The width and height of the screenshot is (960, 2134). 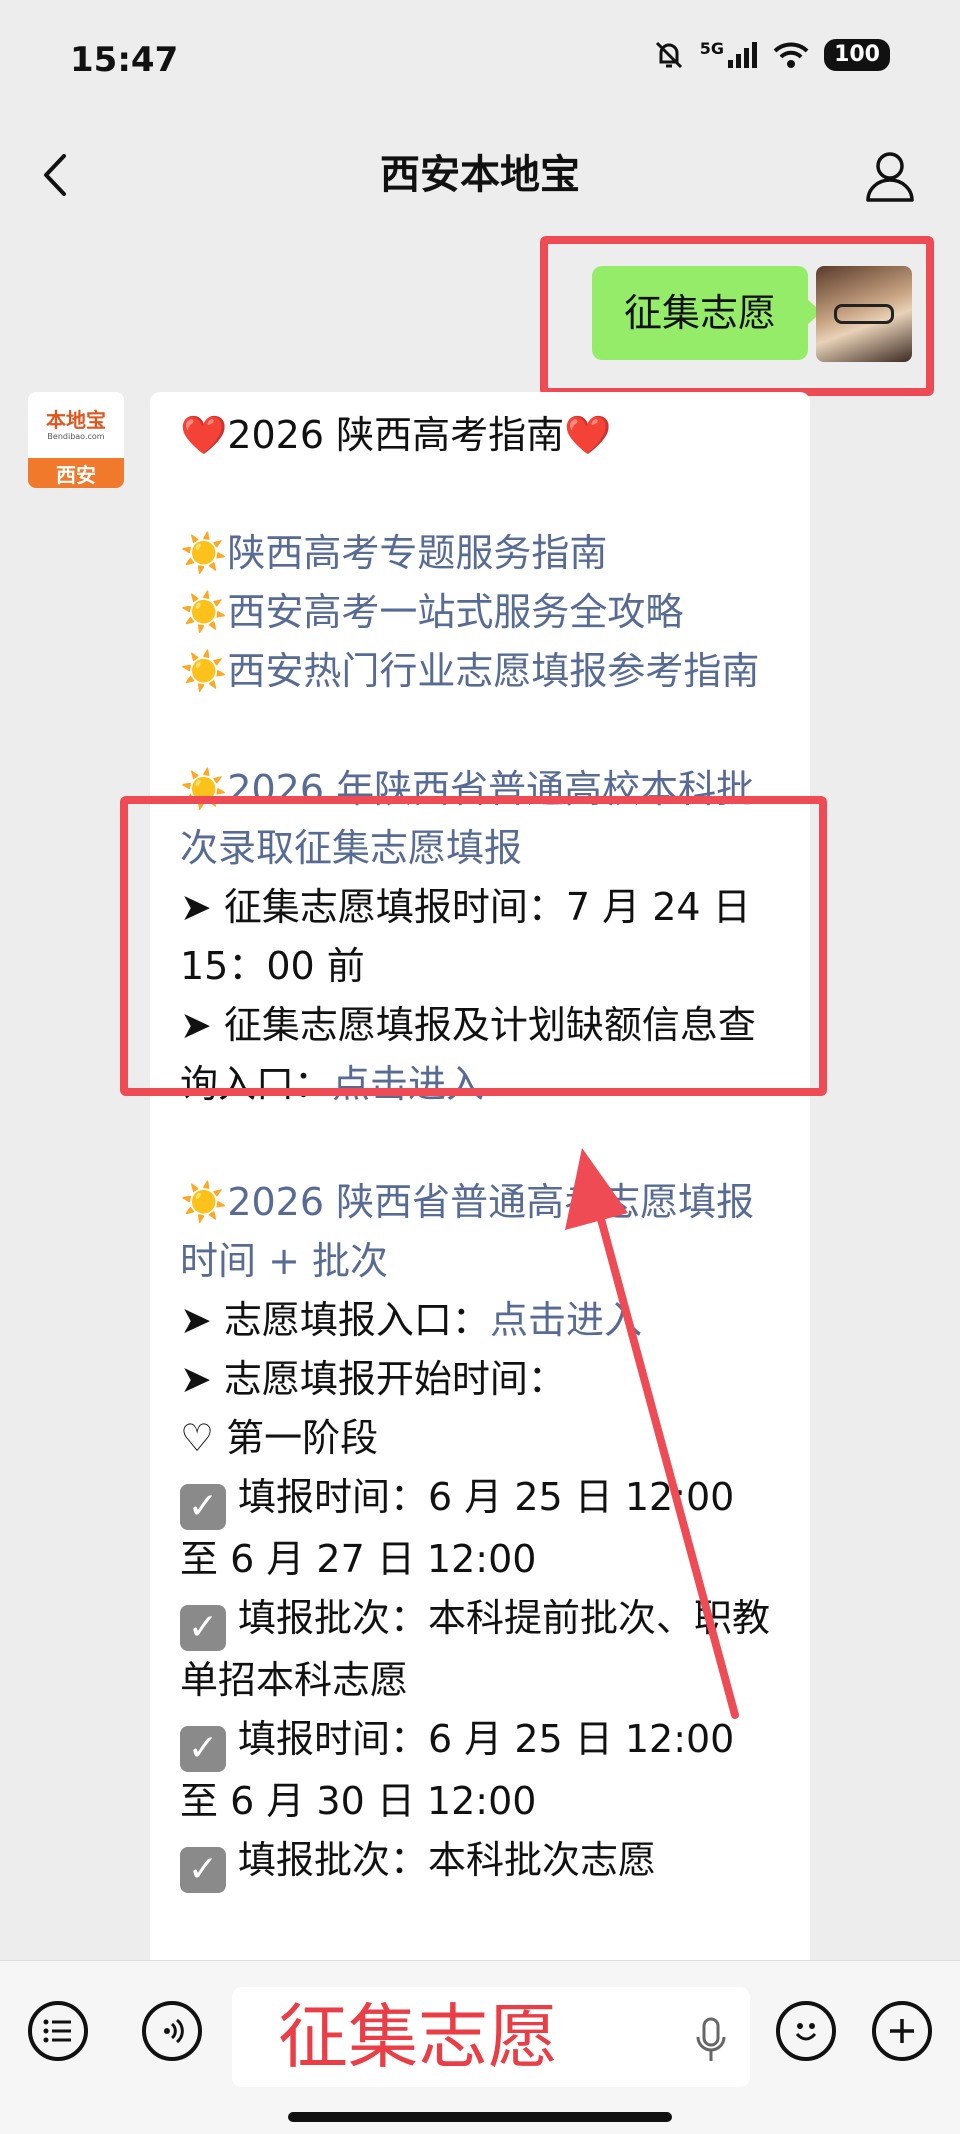 I want to click on nav-bar: 西安本地宝, so click(x=480, y=175).